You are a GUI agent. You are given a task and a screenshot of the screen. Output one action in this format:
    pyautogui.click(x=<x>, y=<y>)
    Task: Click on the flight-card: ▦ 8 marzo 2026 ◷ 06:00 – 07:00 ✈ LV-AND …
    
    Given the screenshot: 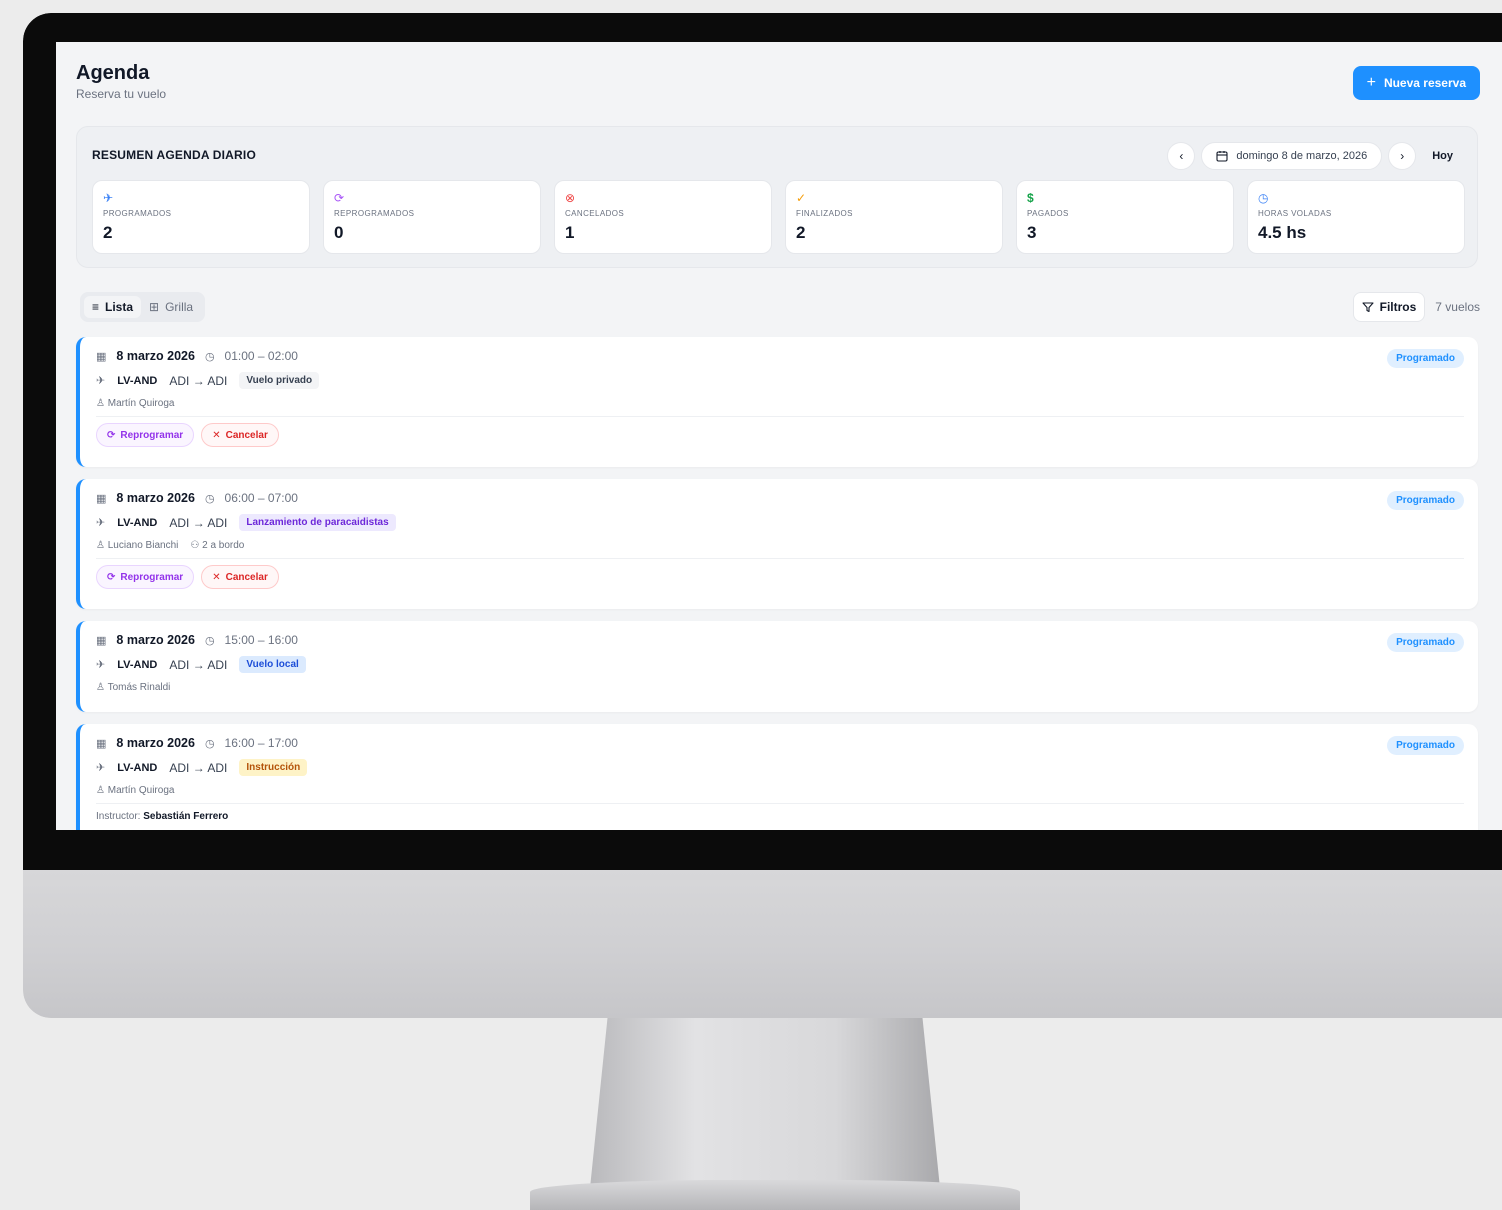 What is the action you would take?
    pyautogui.click(x=777, y=544)
    